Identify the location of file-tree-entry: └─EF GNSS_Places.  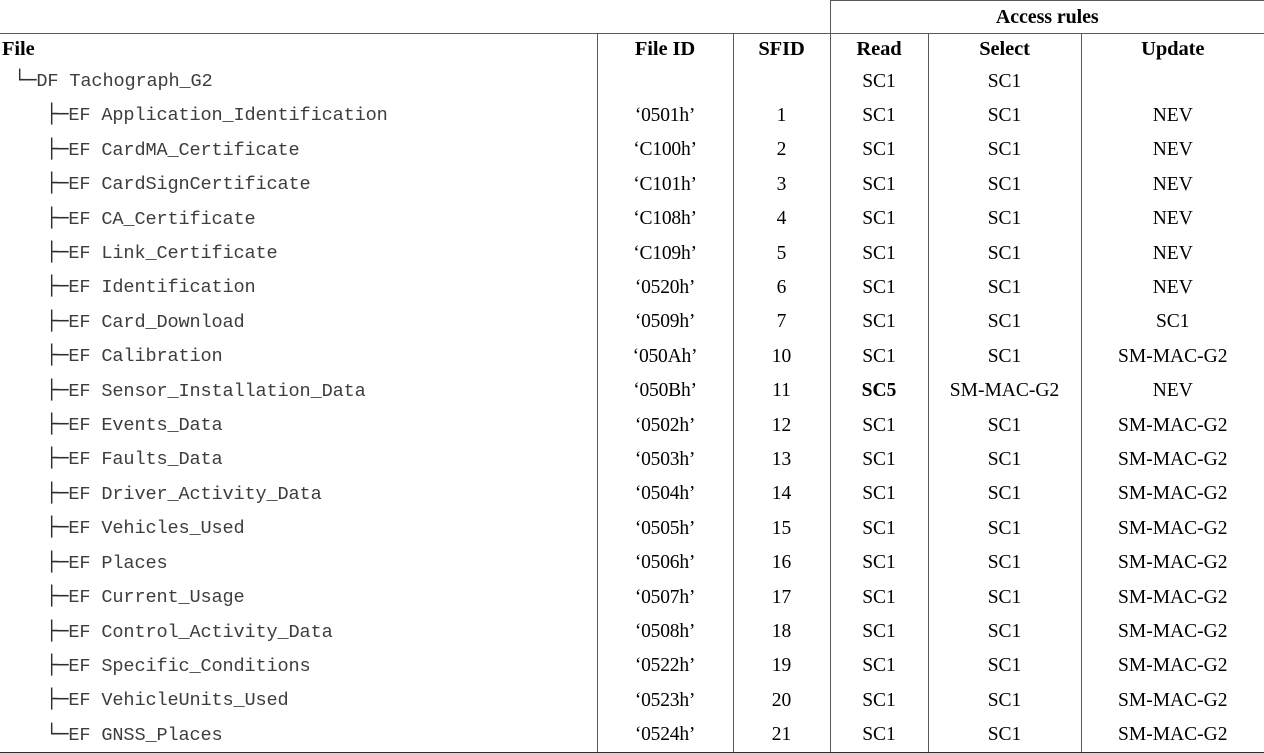
(111, 735).